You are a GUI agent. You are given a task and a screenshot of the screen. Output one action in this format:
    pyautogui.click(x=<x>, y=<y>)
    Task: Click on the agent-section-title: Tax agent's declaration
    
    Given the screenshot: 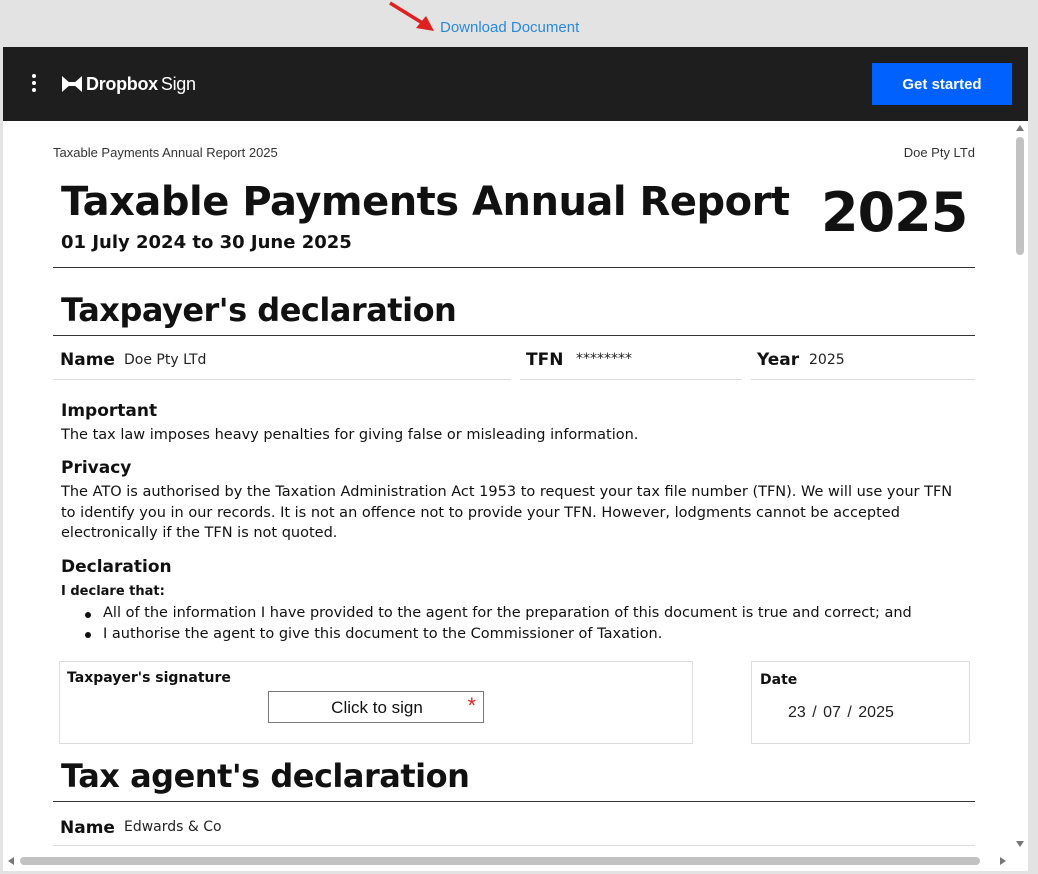 What is the action you would take?
    pyautogui.click(x=265, y=776)
    